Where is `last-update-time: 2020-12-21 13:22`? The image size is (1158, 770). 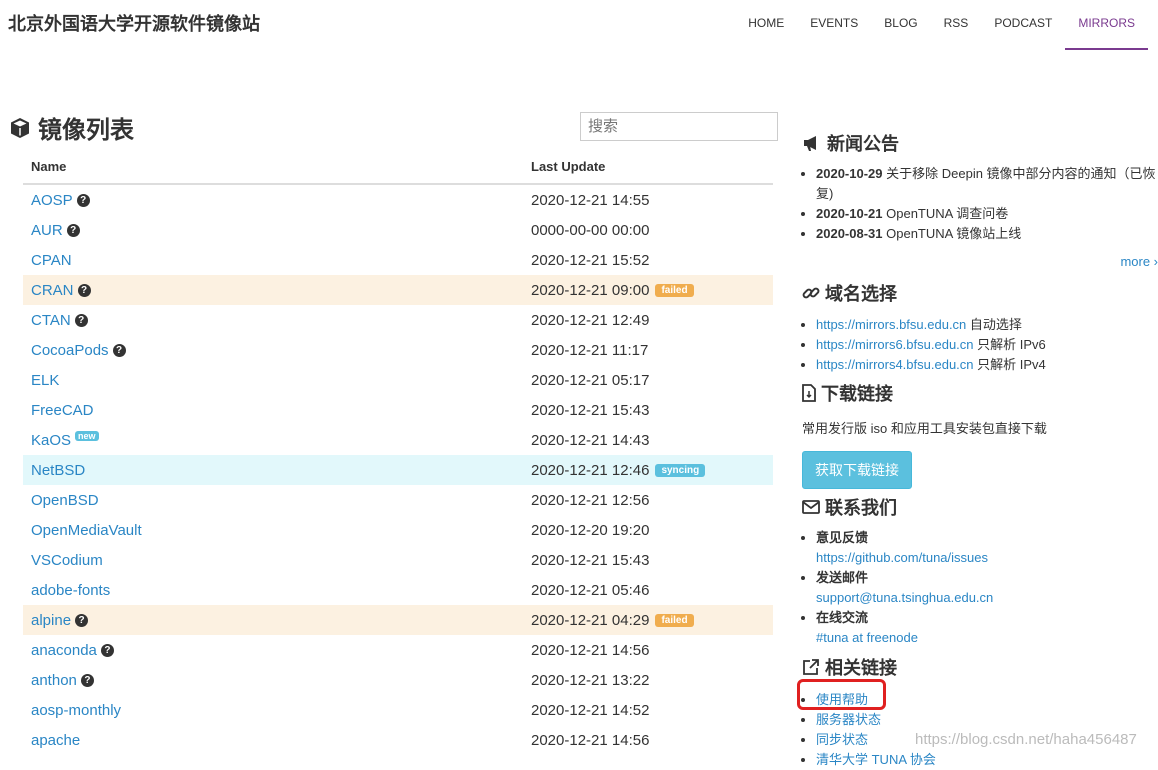
last-update-time: 2020-12-21 13:22 is located at coordinates (590, 680).